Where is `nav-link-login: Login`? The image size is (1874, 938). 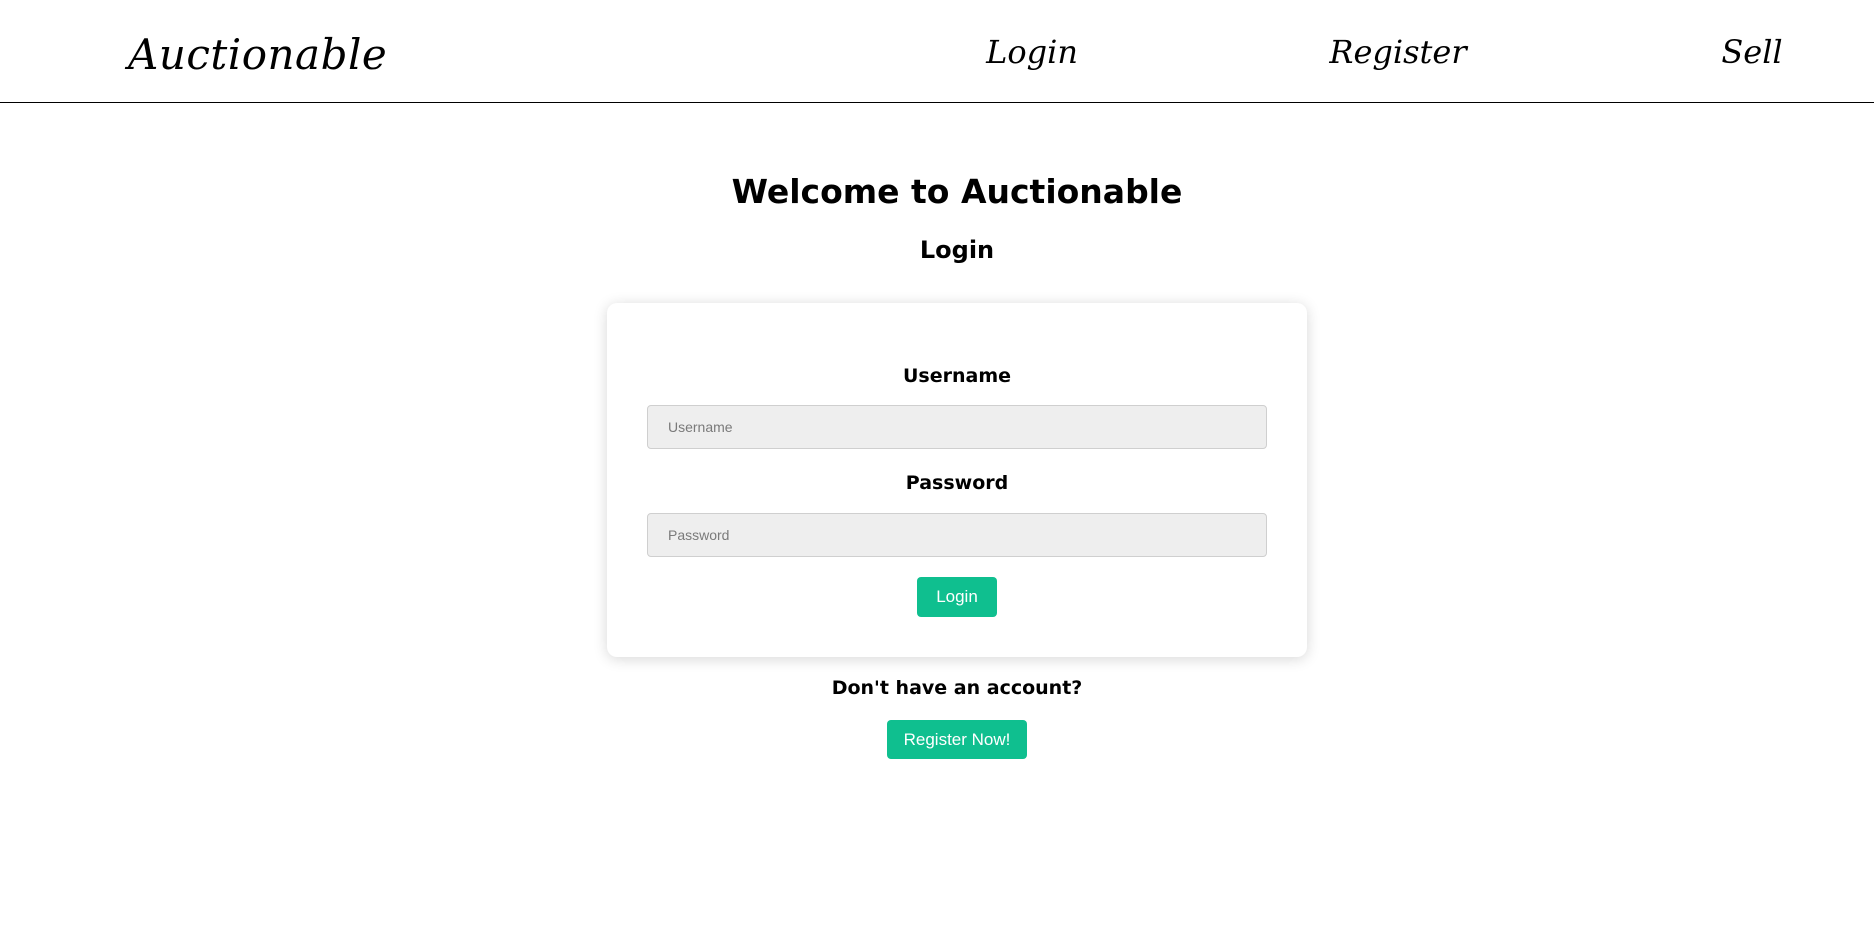 nav-link-login: Login is located at coordinates (1032, 52).